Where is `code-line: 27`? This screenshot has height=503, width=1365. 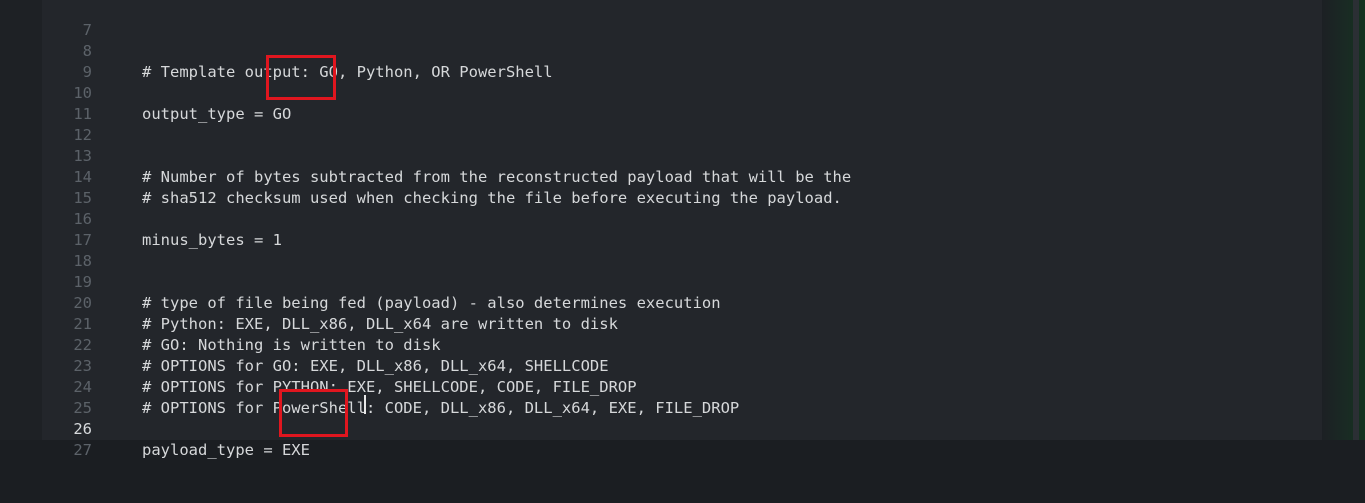 code-line: 27 is located at coordinates (682, 439).